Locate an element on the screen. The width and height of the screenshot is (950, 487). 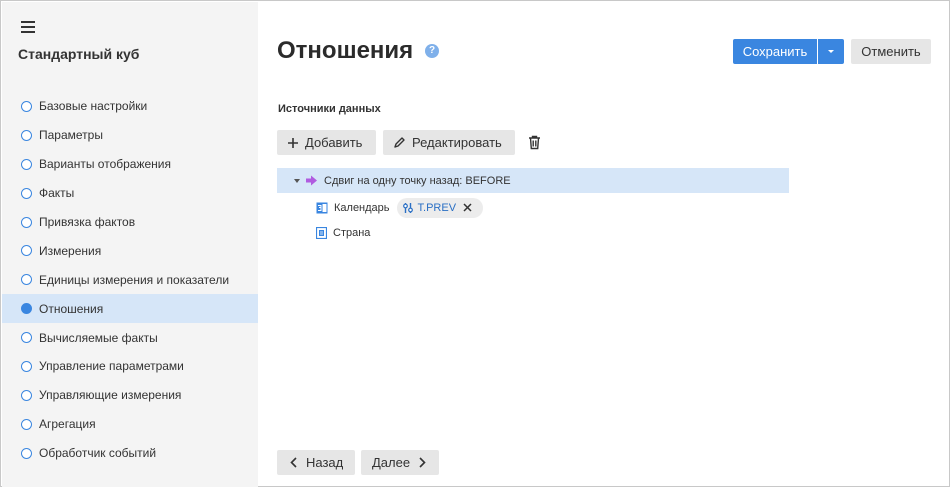
sidebar-item-facts: Факты is located at coordinates (130, 193).